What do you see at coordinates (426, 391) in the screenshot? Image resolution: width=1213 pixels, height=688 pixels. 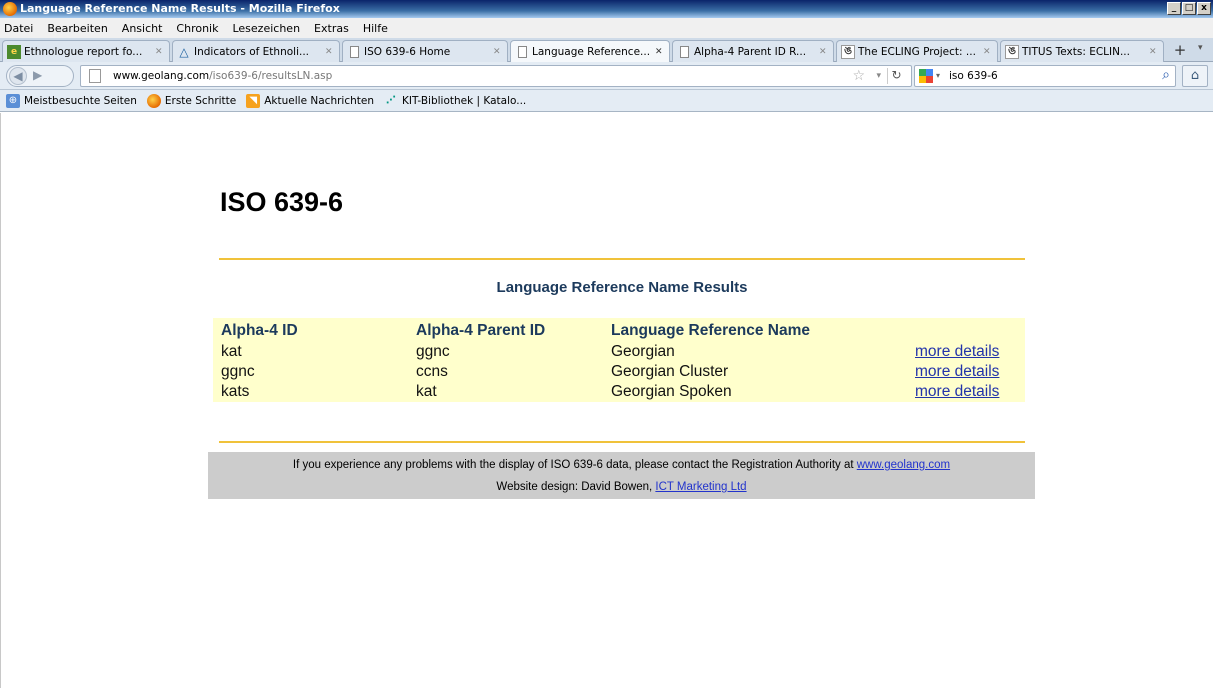 I see `cell-parent-id: kat` at bounding box center [426, 391].